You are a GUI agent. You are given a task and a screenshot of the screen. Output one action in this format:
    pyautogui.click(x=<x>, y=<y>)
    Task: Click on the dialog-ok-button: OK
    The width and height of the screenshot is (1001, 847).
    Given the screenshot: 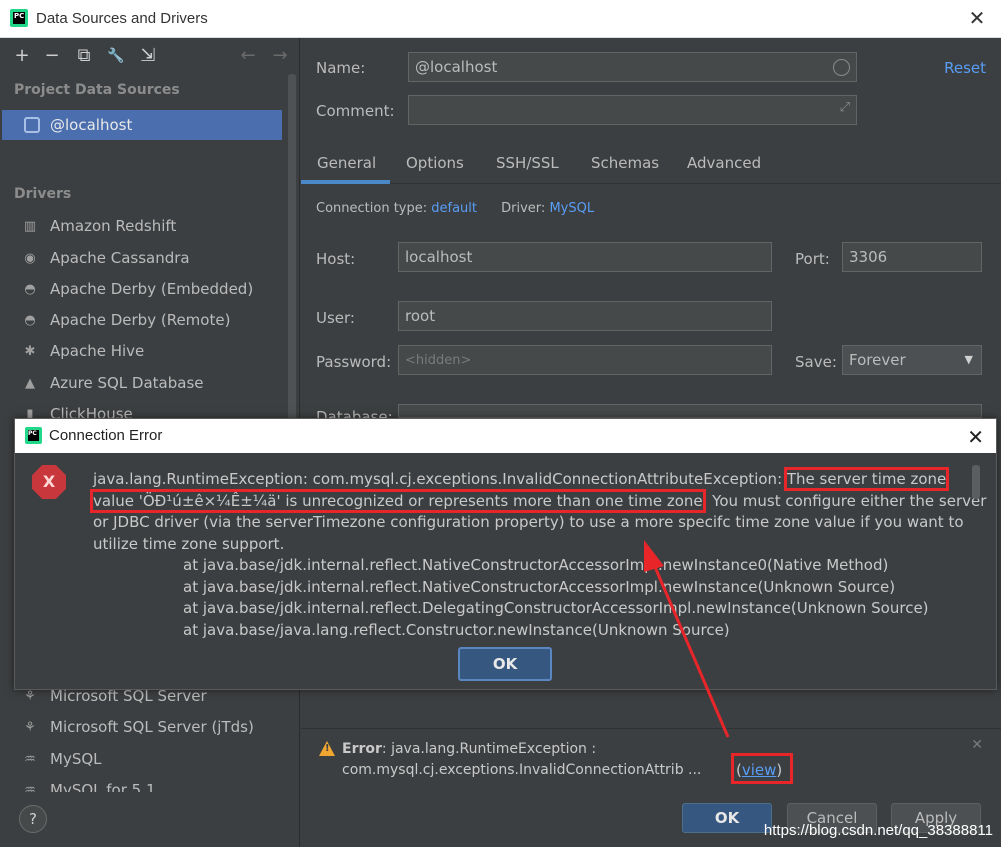 What is the action you would take?
    pyautogui.click(x=505, y=664)
    